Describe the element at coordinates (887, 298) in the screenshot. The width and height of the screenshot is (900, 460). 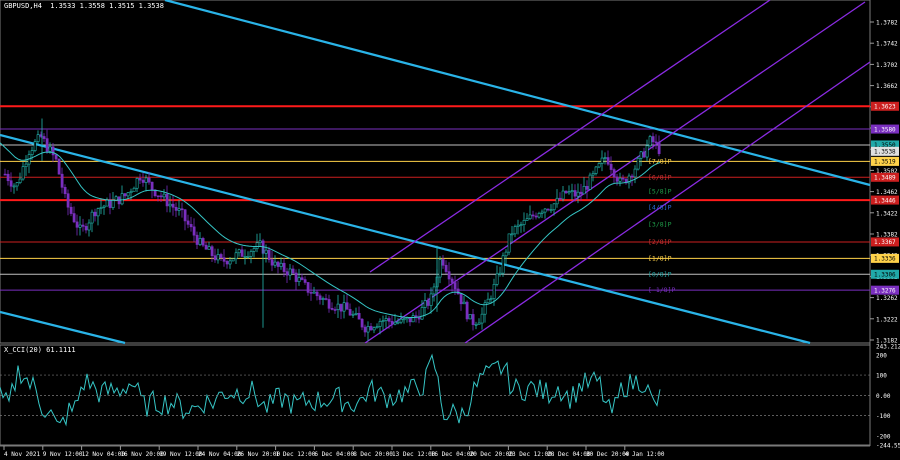
I see `price-tick-label: 1.3262` at that location.